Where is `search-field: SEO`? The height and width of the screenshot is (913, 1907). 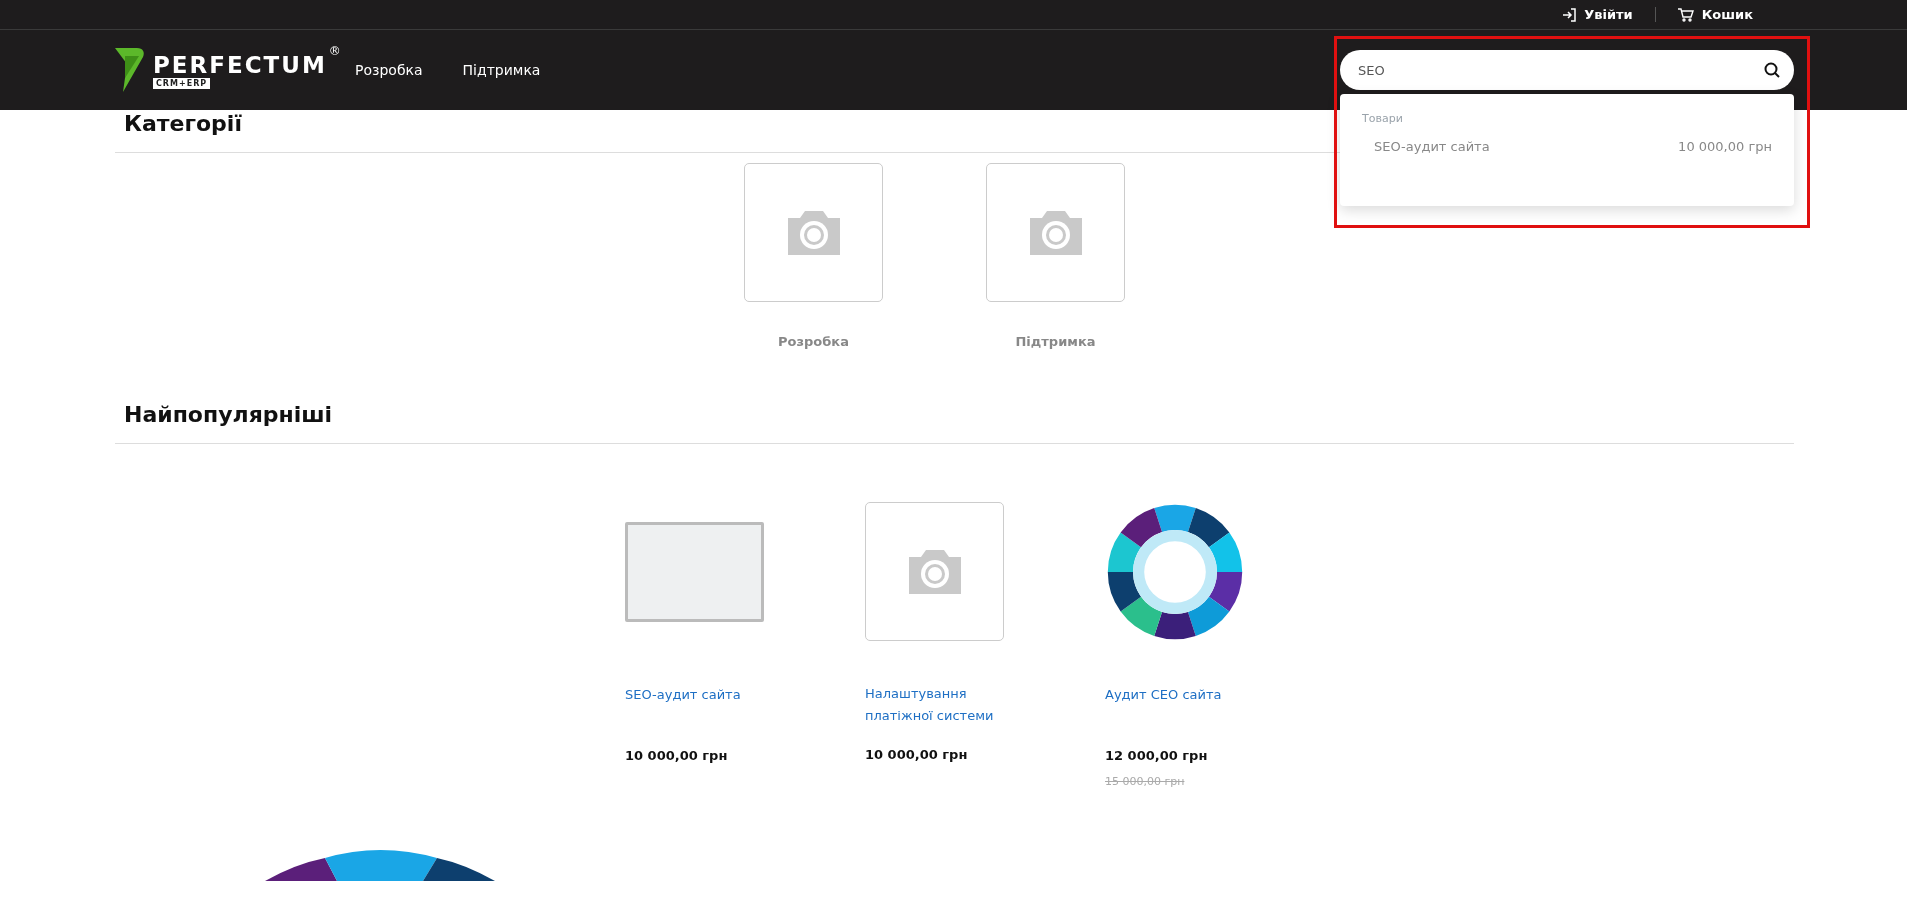
search-field: SEO is located at coordinates (1567, 70).